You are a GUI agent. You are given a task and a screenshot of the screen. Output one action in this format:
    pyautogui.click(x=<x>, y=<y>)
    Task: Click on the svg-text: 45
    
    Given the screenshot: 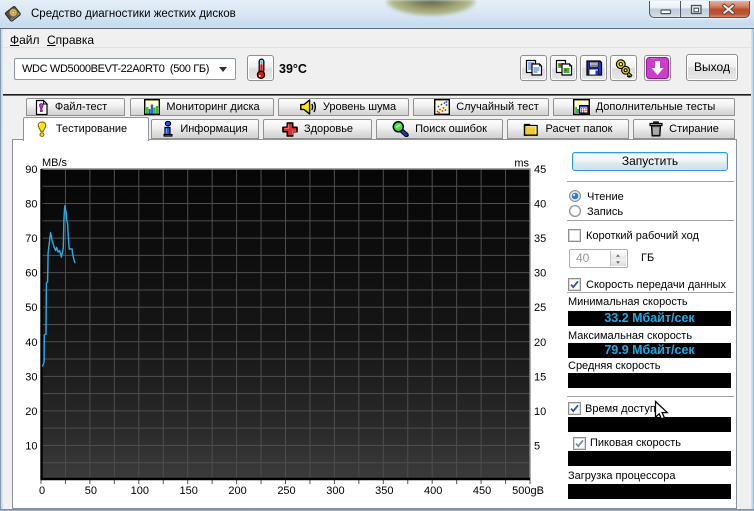 What is the action you would take?
    pyautogui.click(x=540, y=170)
    